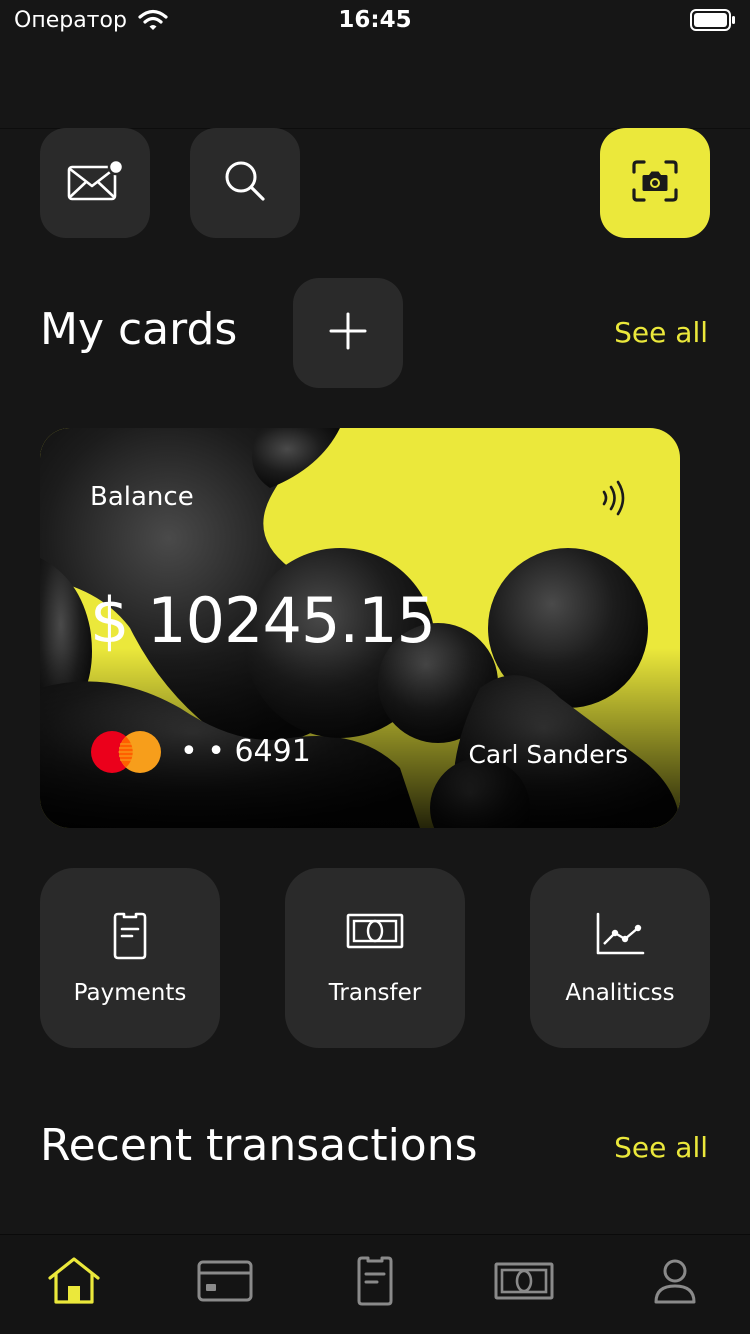 This screenshot has height=1334, width=750. What do you see at coordinates (263, 620) in the screenshot?
I see `card-balance-amount: $ 10245.15` at bounding box center [263, 620].